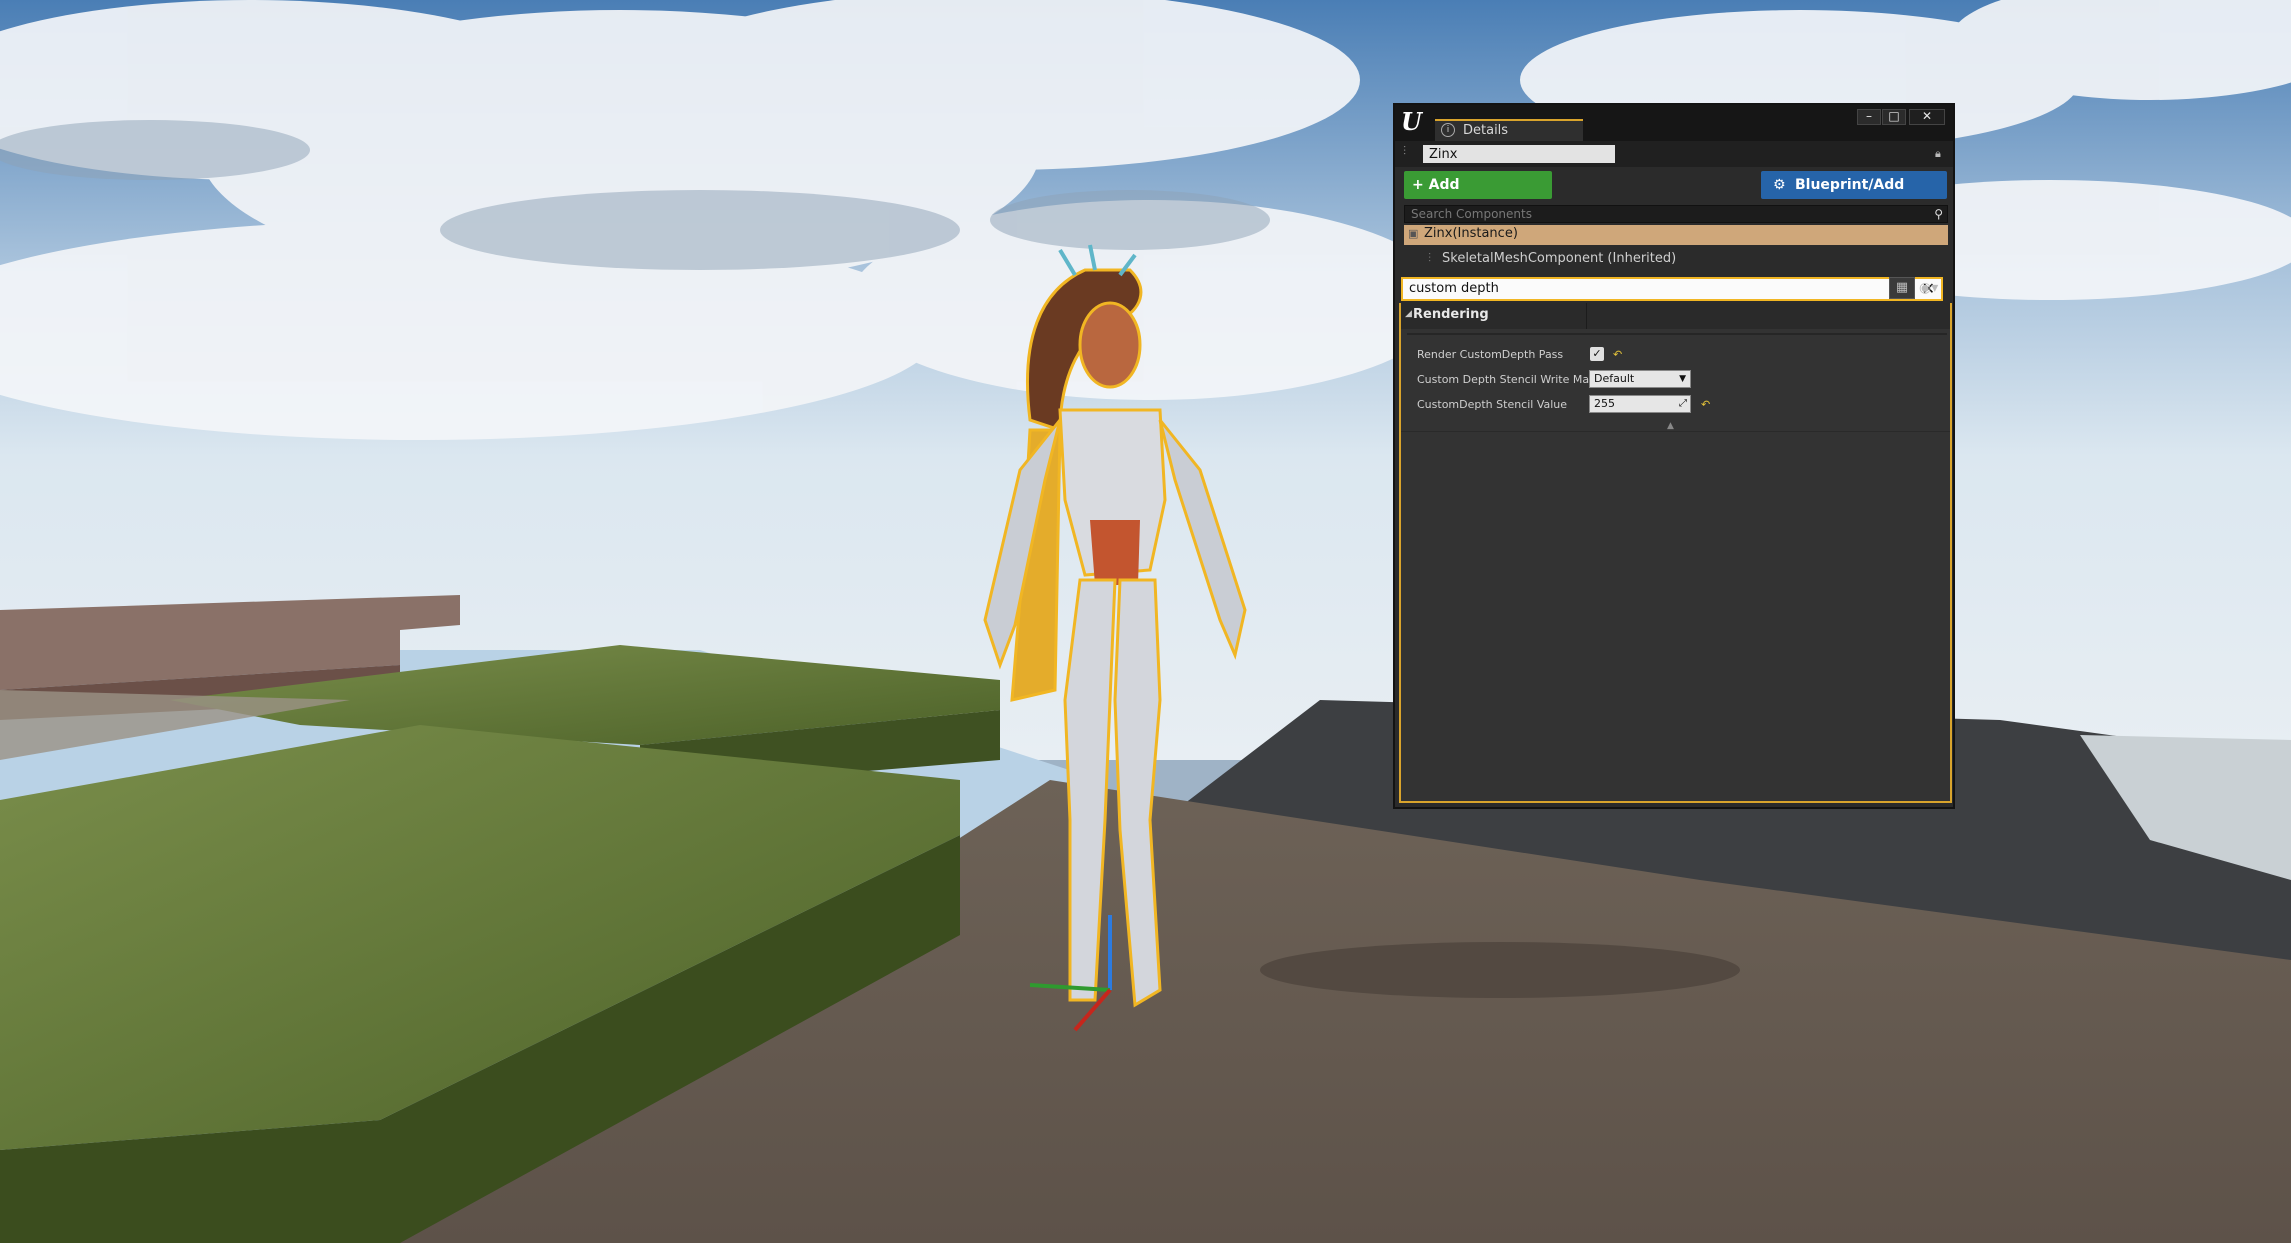  I want to click on property-row-stencil-value: CustomDepth Stencil Value 255 ⤢ ↶, so click(1675, 405).